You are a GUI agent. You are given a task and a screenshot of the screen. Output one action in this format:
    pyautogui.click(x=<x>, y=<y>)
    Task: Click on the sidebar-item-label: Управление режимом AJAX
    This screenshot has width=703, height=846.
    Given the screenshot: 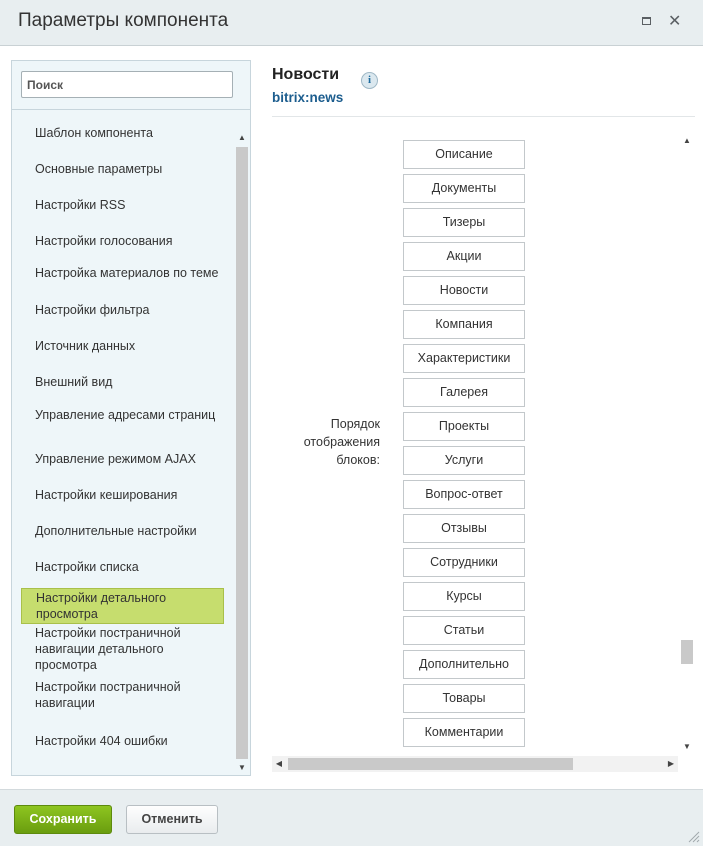 What is the action you would take?
    pyautogui.click(x=115, y=459)
    